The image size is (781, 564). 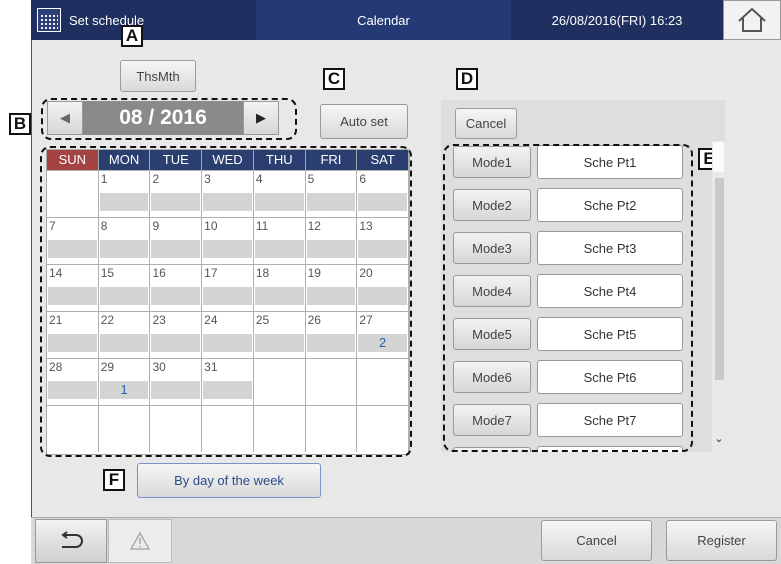 What do you see at coordinates (107, 367) in the screenshot?
I see `day-number: 29` at bounding box center [107, 367].